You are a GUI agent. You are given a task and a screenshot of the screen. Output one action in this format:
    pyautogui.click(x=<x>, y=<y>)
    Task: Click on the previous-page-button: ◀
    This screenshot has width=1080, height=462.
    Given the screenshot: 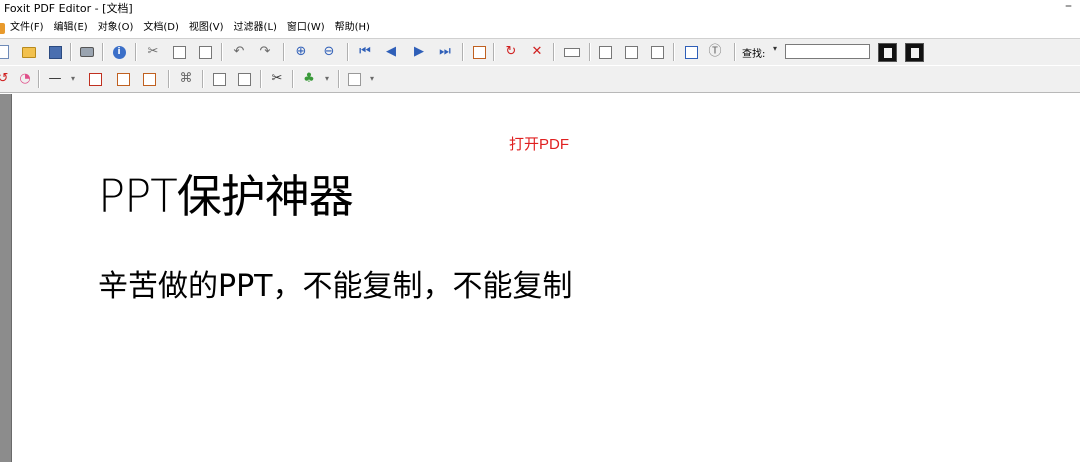 What is the action you would take?
    pyautogui.click(x=391, y=52)
    